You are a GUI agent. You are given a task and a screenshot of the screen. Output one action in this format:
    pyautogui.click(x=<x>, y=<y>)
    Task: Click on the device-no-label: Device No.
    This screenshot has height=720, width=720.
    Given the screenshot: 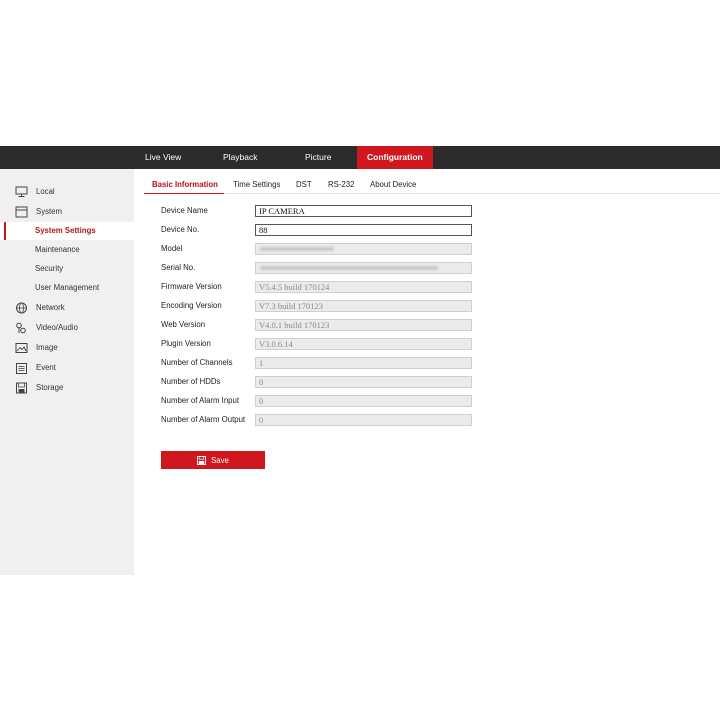 What is the action you would take?
    pyautogui.click(x=180, y=229)
    